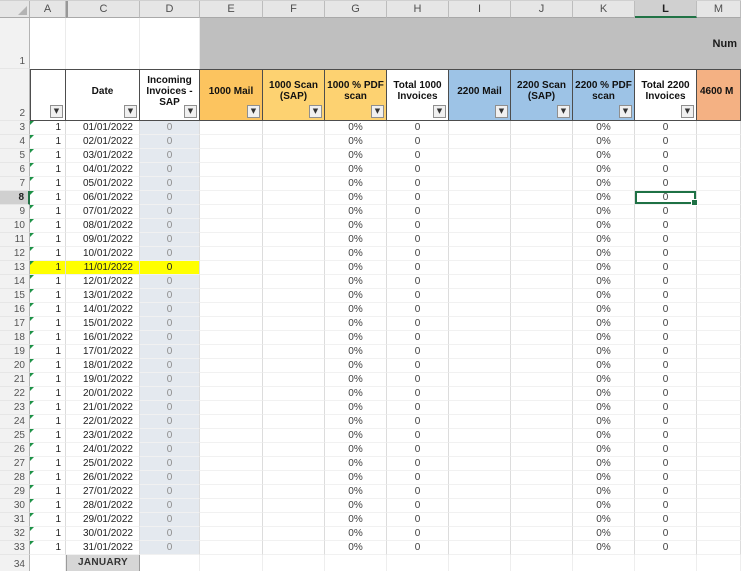 This screenshot has height=571, width=741. Describe the element at coordinates (294, 95) in the screenshot. I see `header-cell-F: 1000 Scan (SAP) ▼` at that location.